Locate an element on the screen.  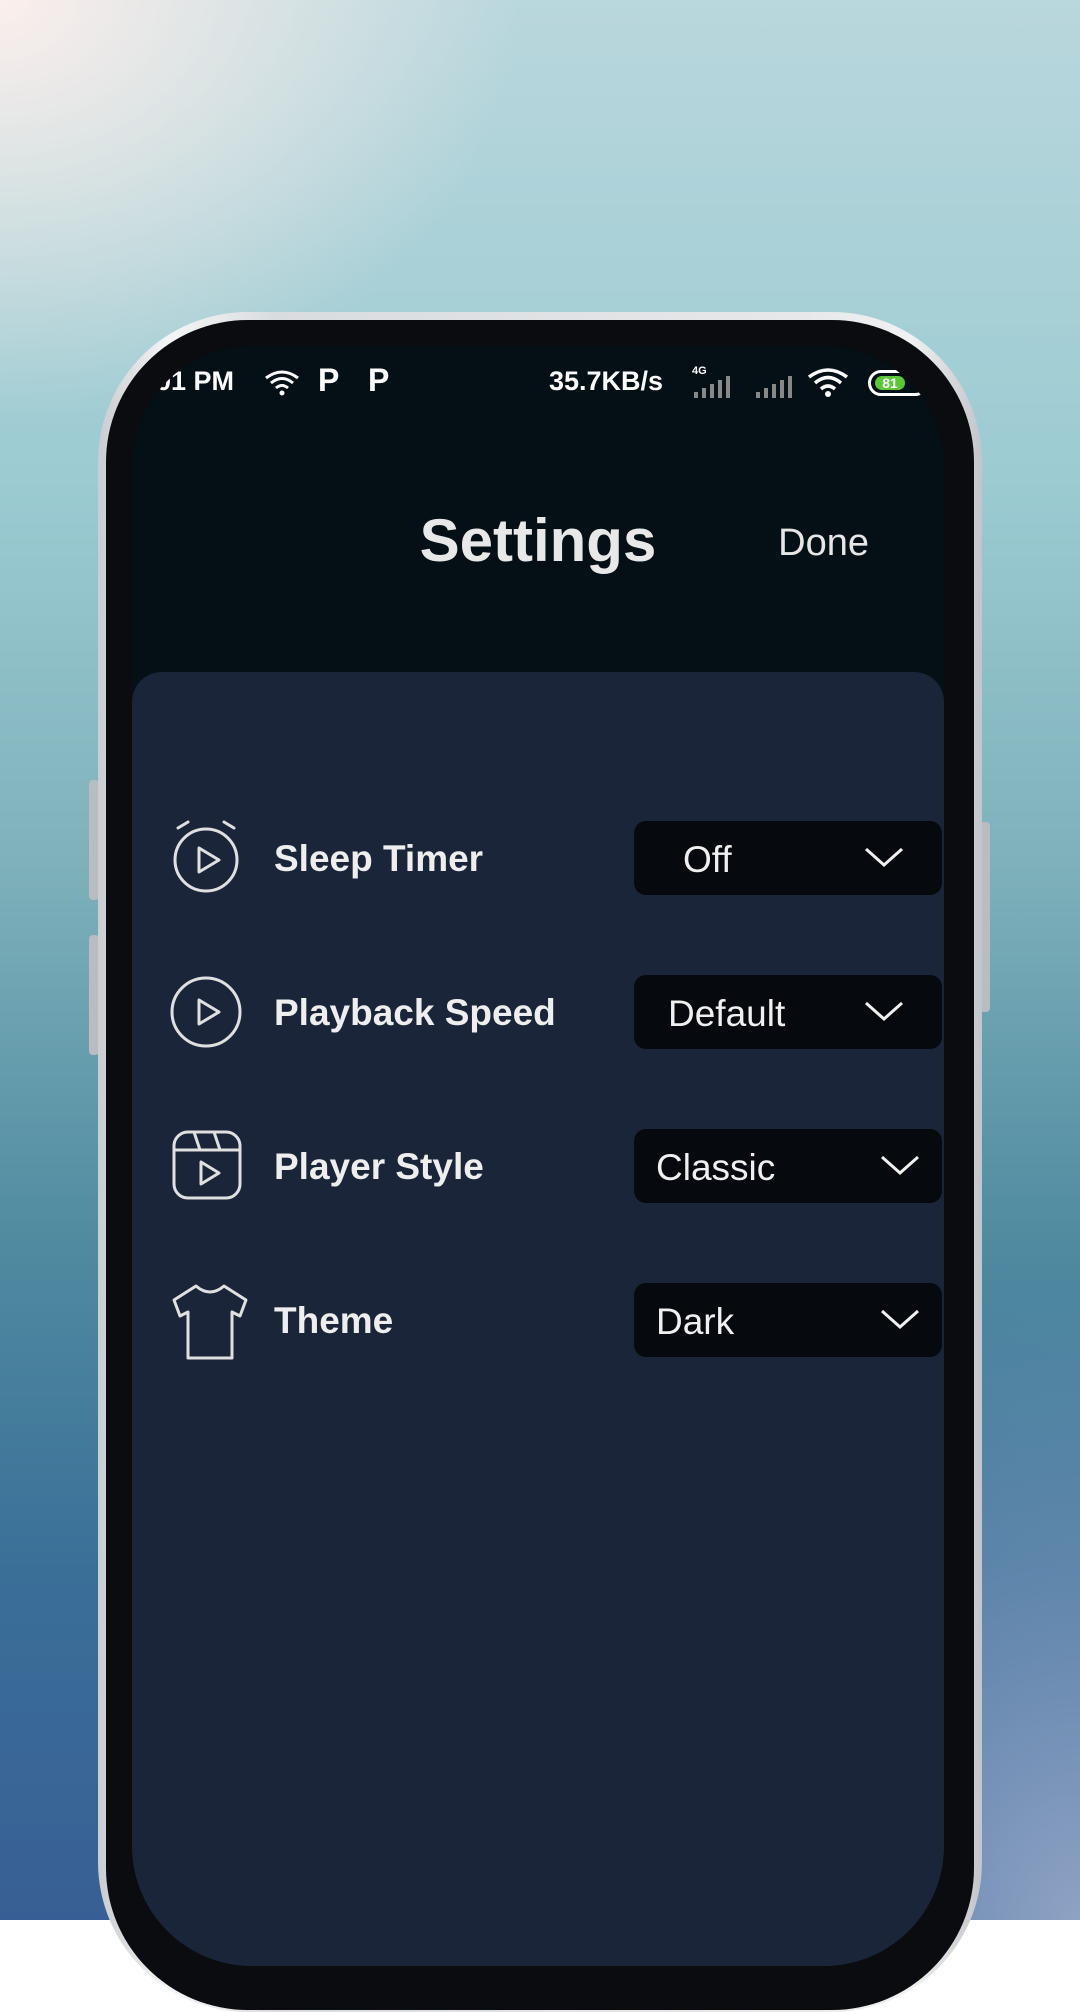
battery-icon: 81 is located at coordinates (898, 383).